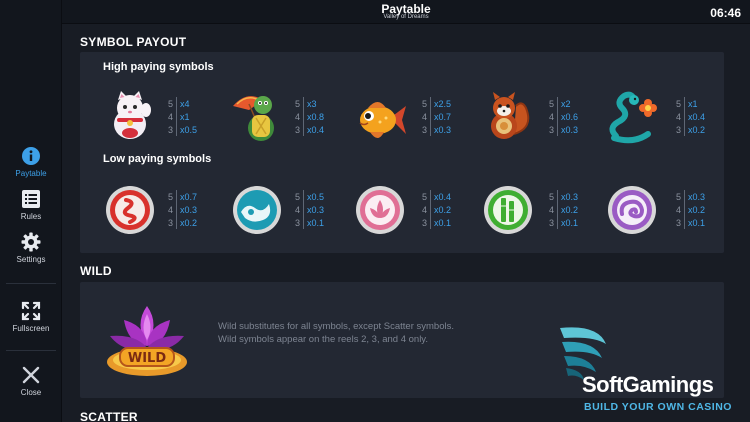 This screenshot has height=422, width=750. Describe the element at coordinates (253, 118) in the screenshot. I see `turtle-umbrella-icon` at that location.